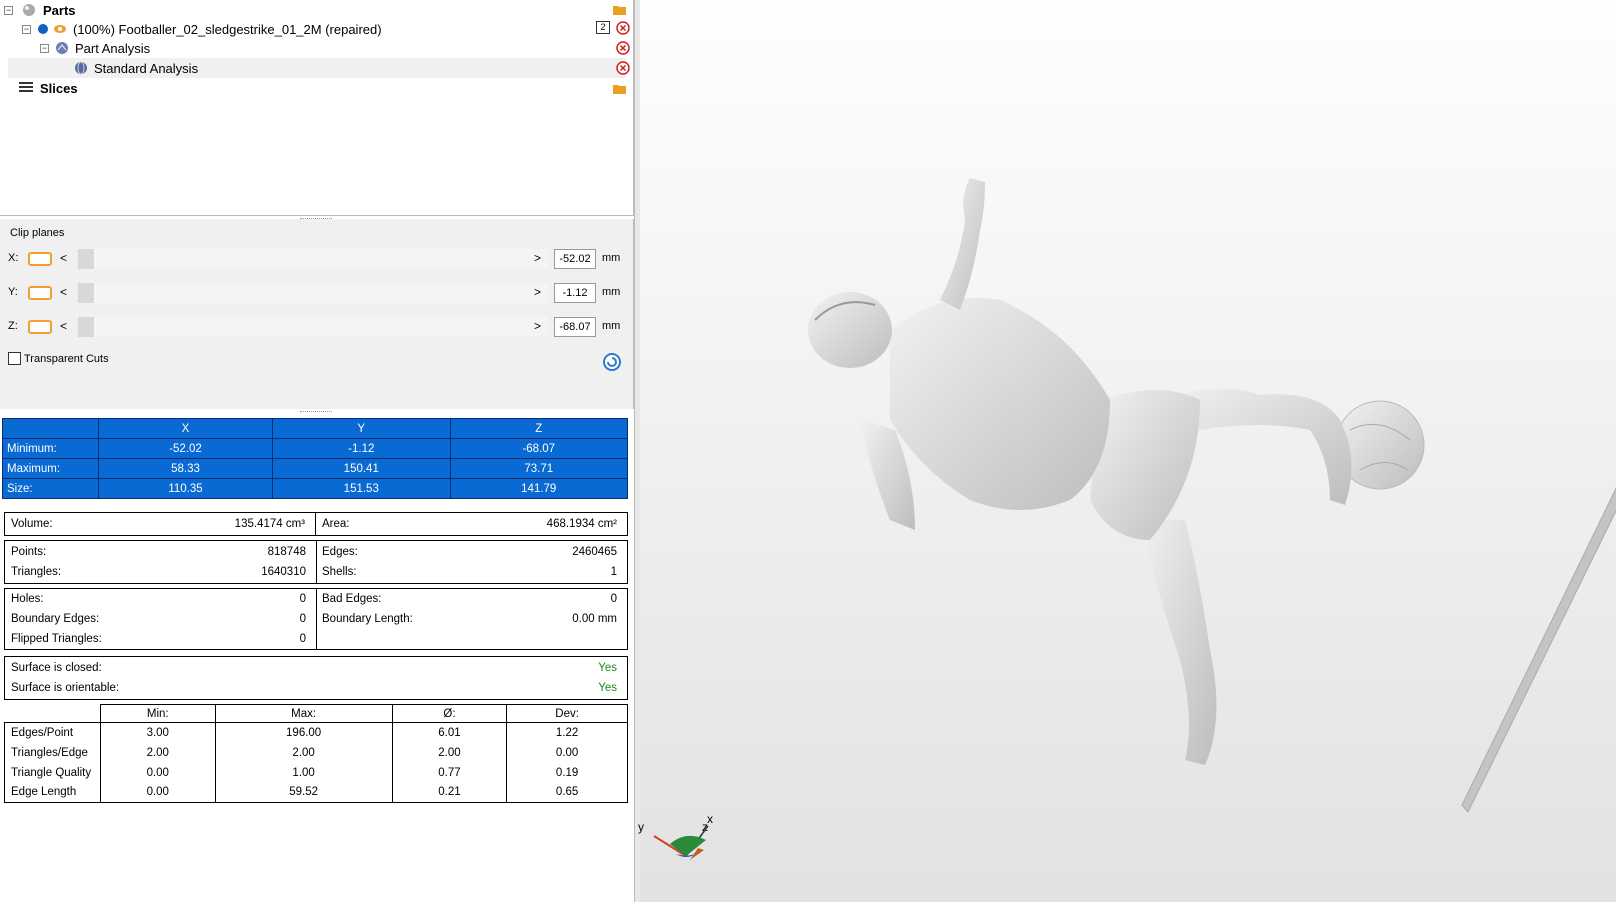 This screenshot has width=1616, height=905. Describe the element at coordinates (286, 552) in the screenshot. I see `points-value: 818748` at that location.